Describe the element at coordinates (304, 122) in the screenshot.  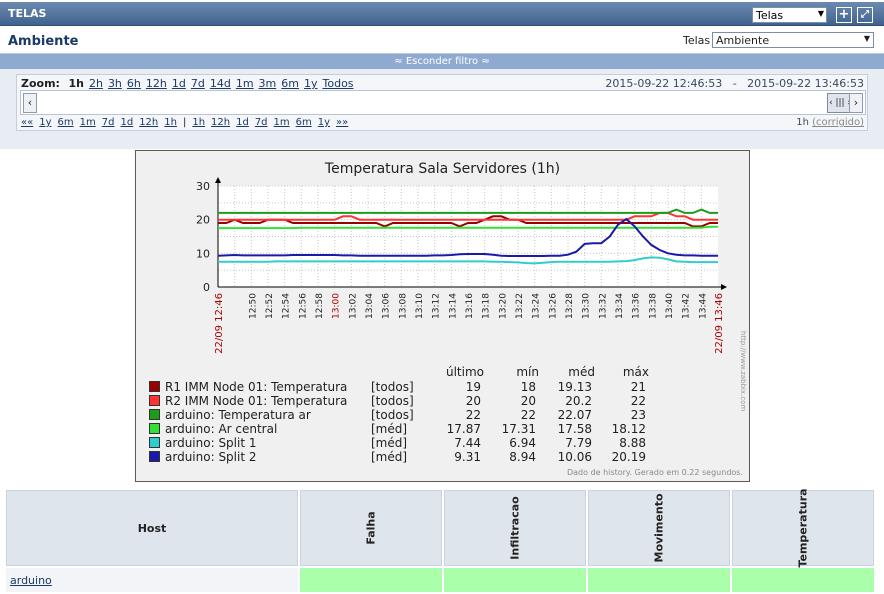
I see `nav-forward-option: 6m` at that location.